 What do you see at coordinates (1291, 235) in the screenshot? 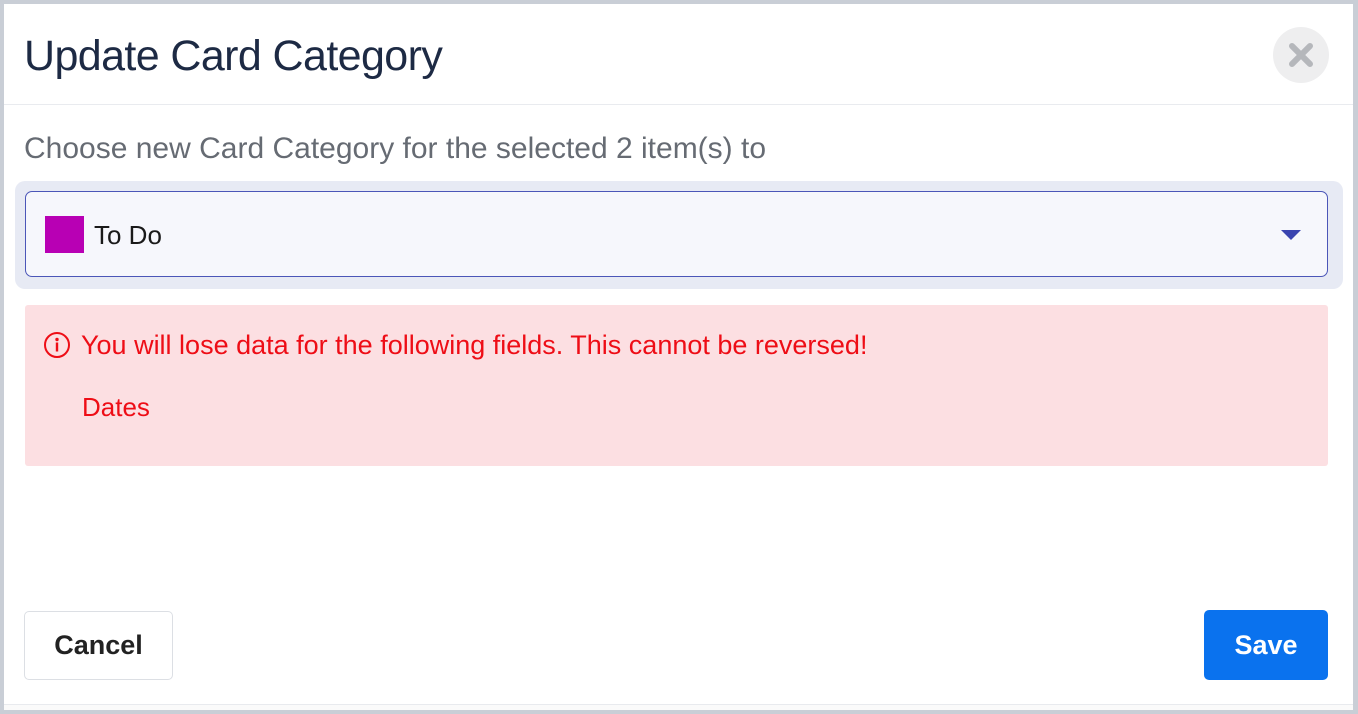
I see `caret-down-icon` at bounding box center [1291, 235].